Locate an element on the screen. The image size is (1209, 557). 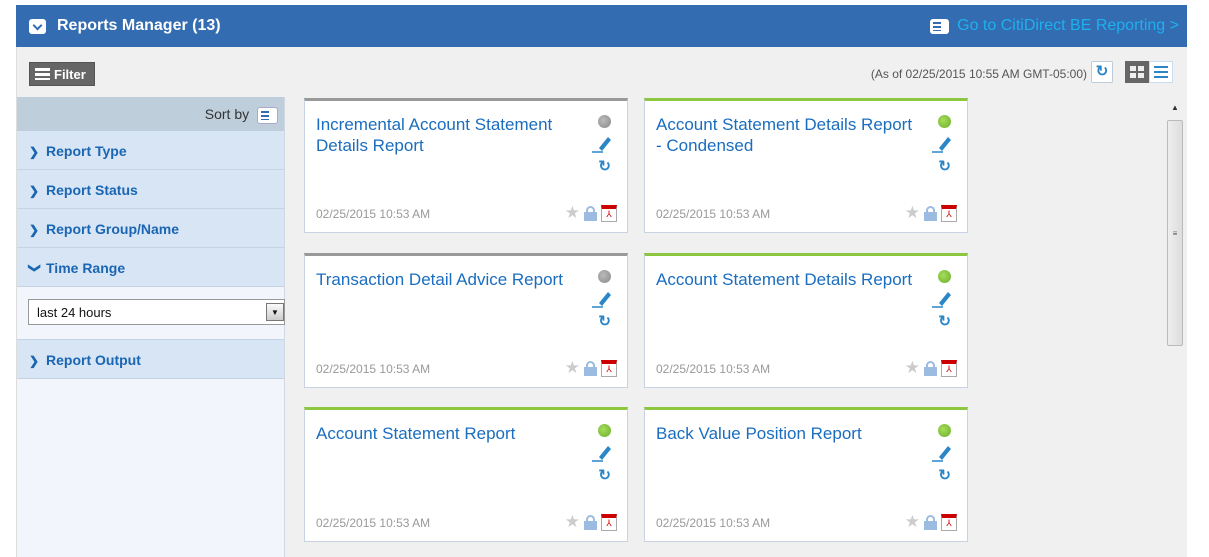
report-title-link: Back Value Position Report is located at coordinates (786, 433).